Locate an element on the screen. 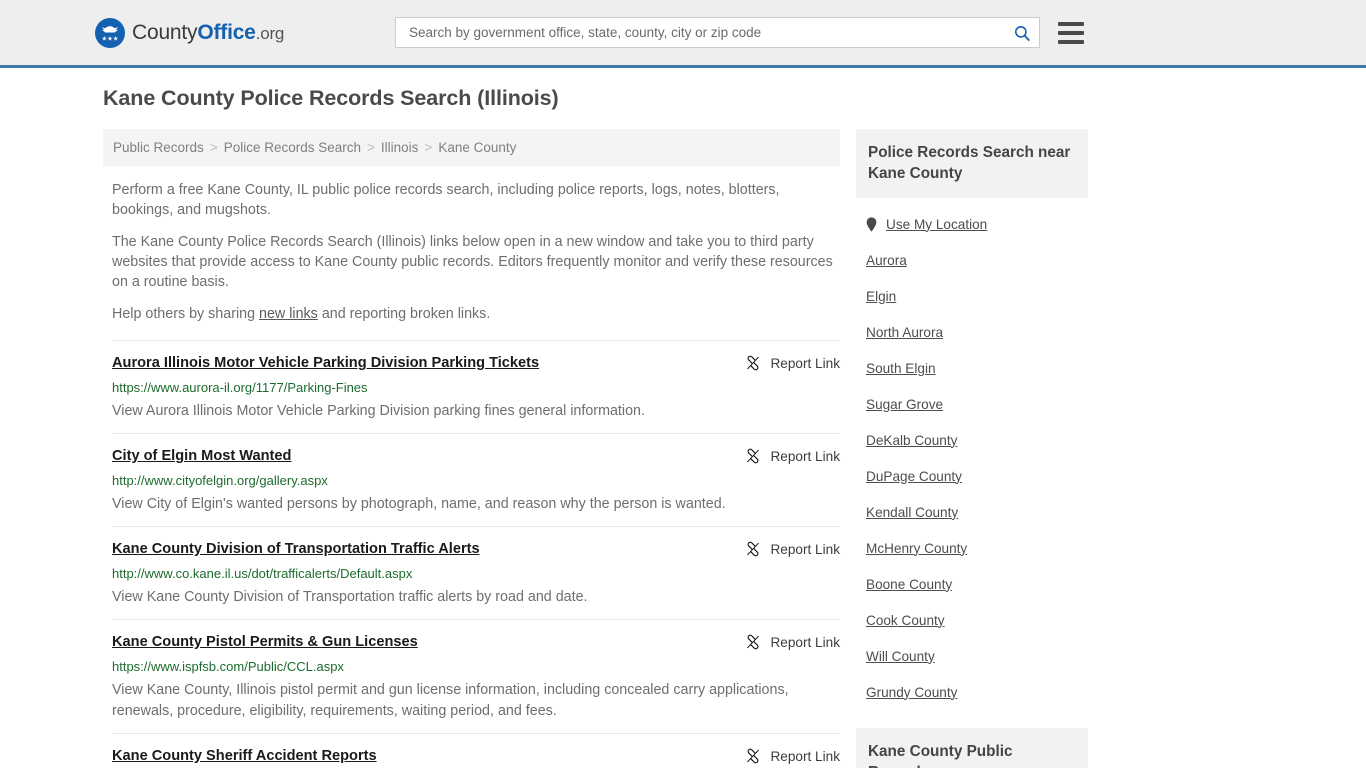 The image size is (1366, 768). search-icon is located at coordinates (1022, 33).